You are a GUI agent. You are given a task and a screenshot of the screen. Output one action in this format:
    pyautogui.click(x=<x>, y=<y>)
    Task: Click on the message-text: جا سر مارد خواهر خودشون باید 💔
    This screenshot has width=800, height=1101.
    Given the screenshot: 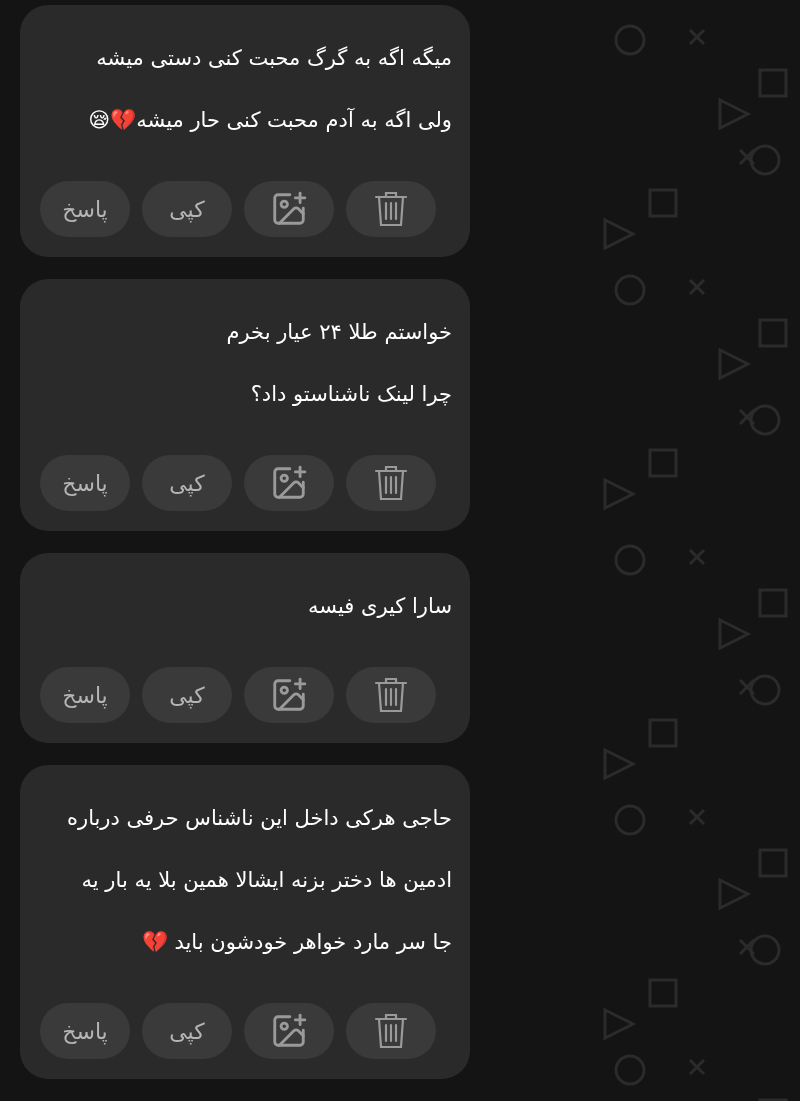 What is the action you would take?
    pyautogui.click(x=296, y=942)
    